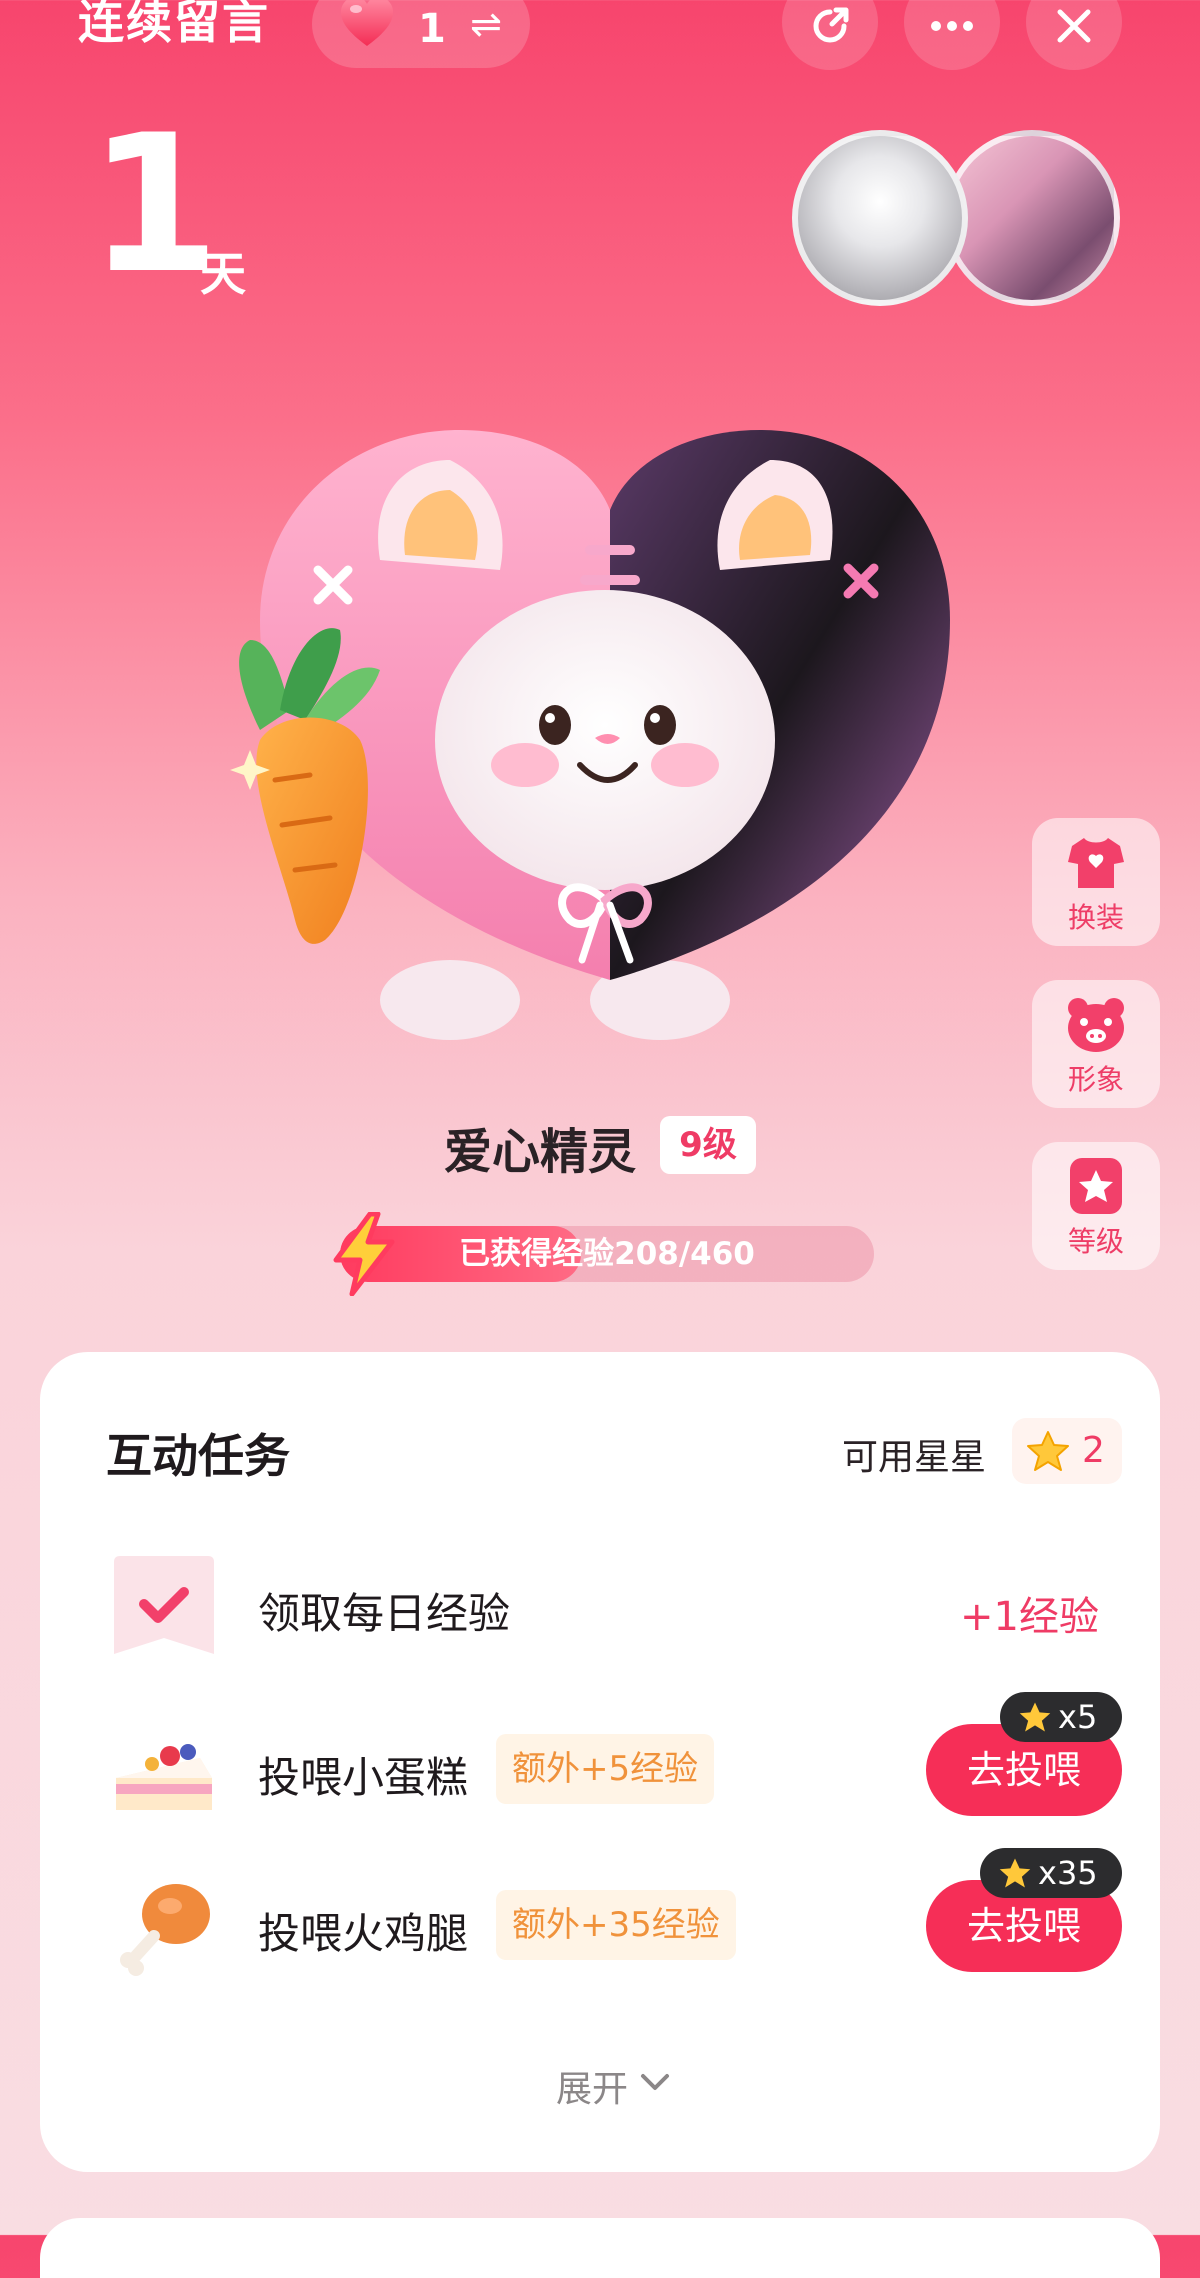  I want to click on dress-up-label: 换装, so click(1095, 917).